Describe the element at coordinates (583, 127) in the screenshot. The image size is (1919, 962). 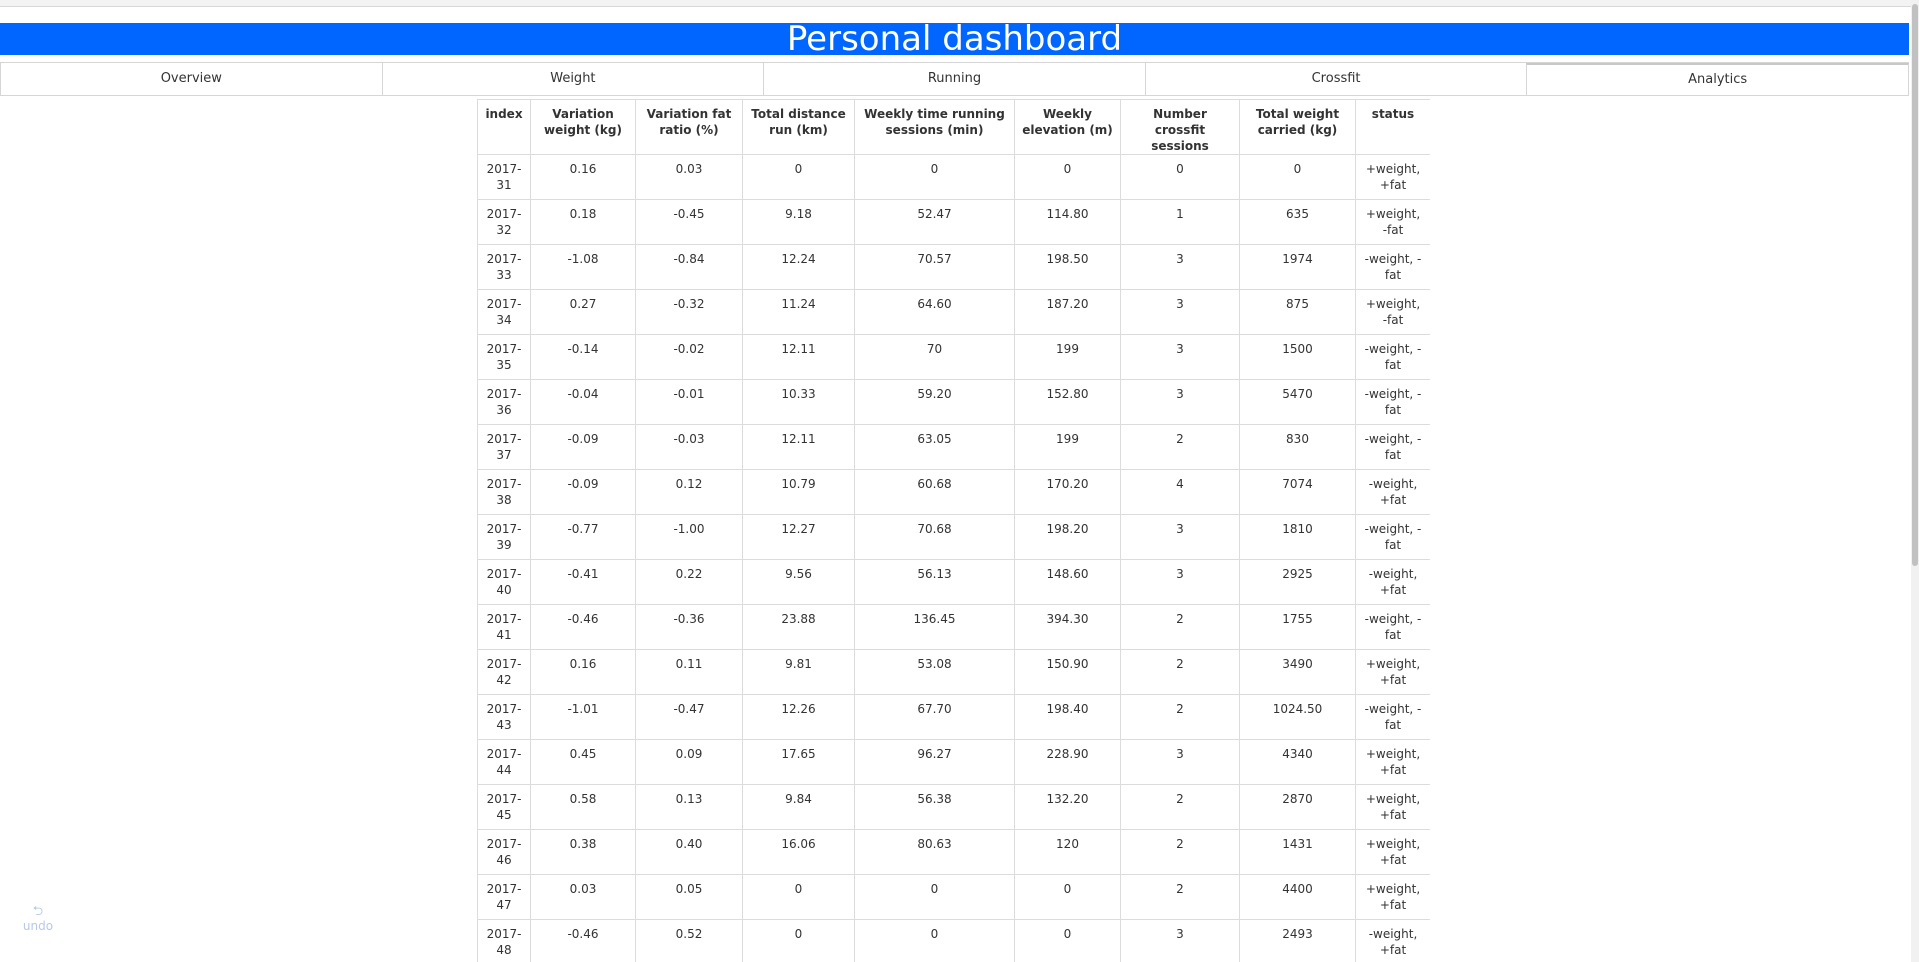
I see `column-header: Variation weight (kg)` at that location.